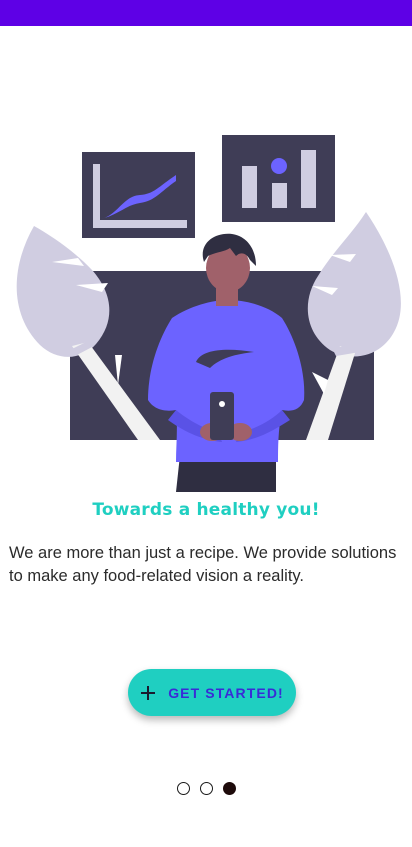  I want to click on onboarding-headline: Towards a healthy you!, so click(206, 510).